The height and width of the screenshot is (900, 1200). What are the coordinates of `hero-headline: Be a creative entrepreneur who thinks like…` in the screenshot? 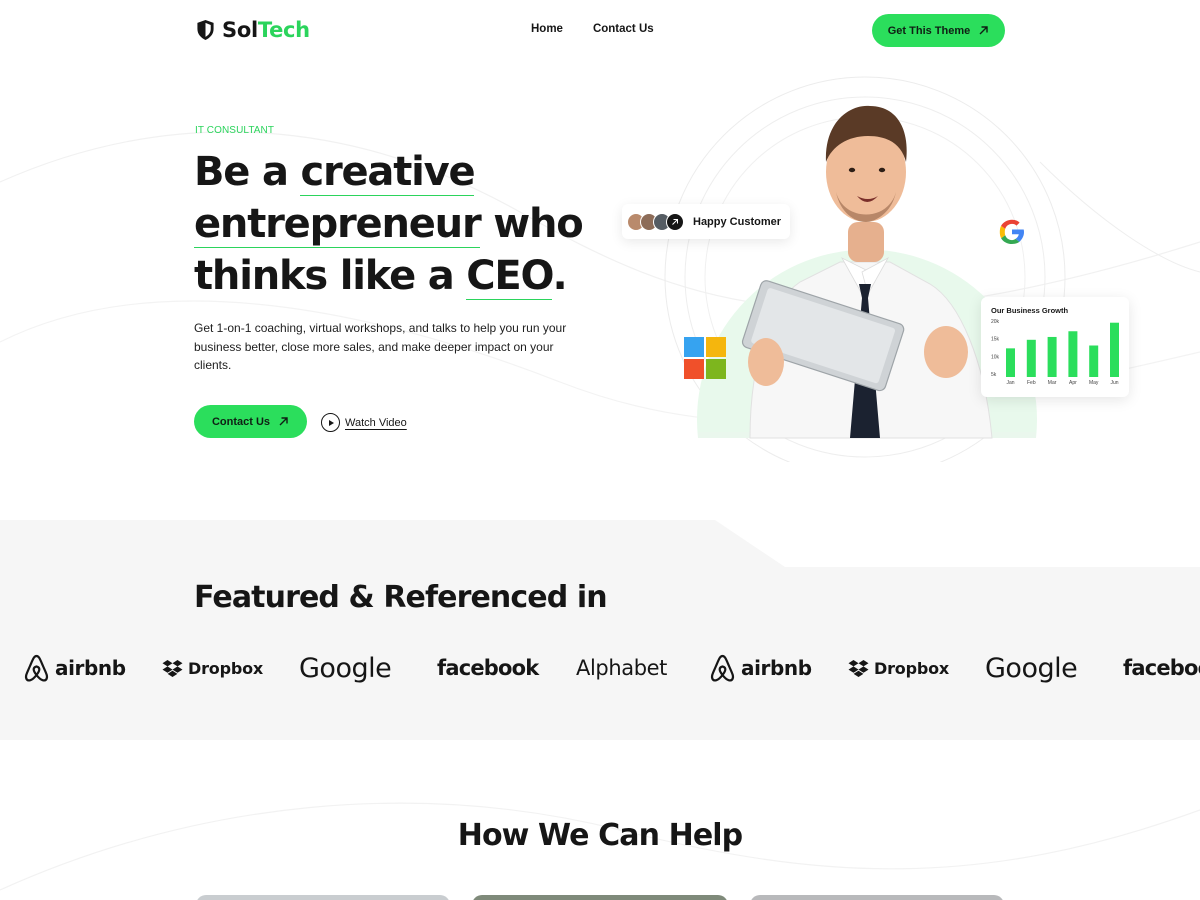 It's located at (389, 224).